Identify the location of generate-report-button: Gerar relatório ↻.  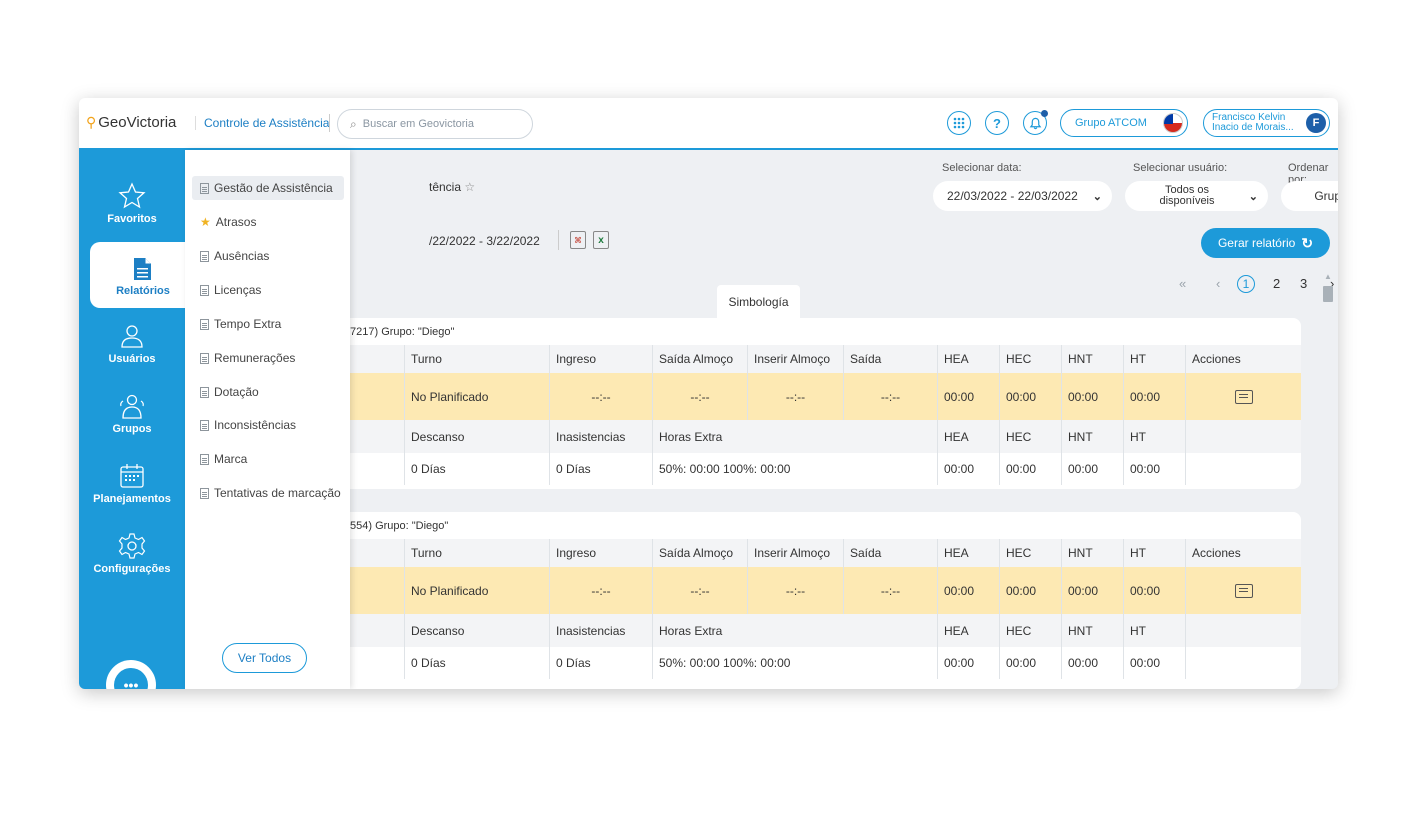
(1265, 243).